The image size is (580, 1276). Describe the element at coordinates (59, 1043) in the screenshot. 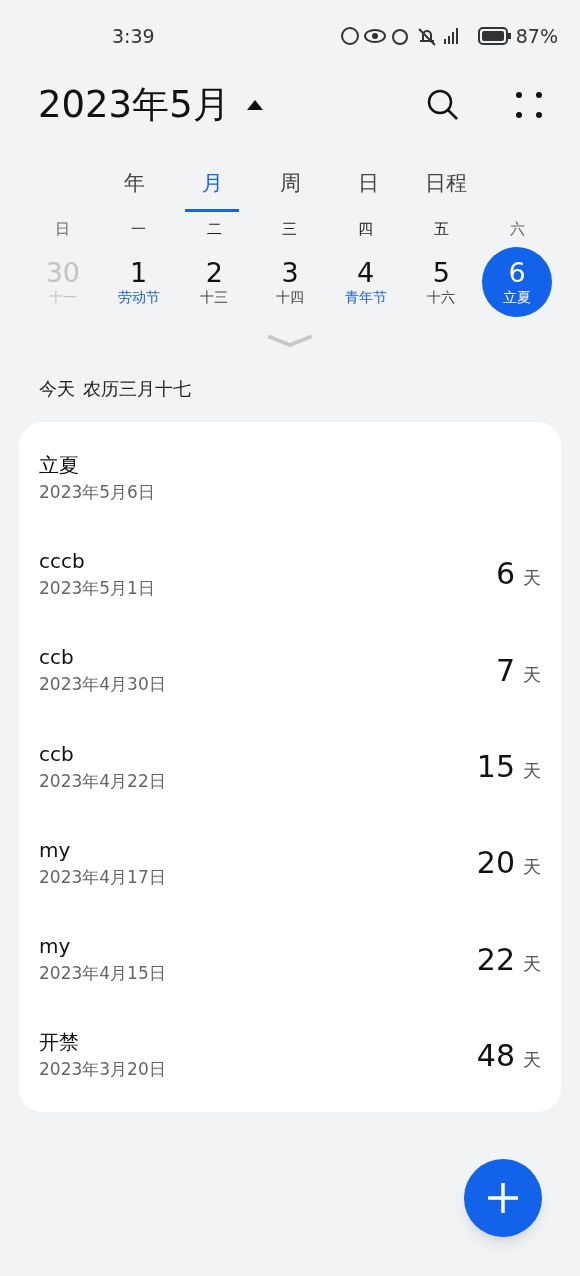

I see `event-title: 开禁` at that location.